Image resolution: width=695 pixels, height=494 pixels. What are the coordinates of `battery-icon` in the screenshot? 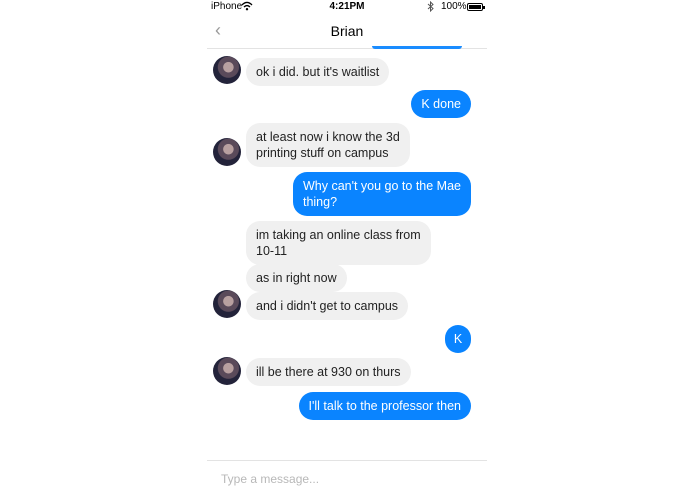 It's located at (476, 7).